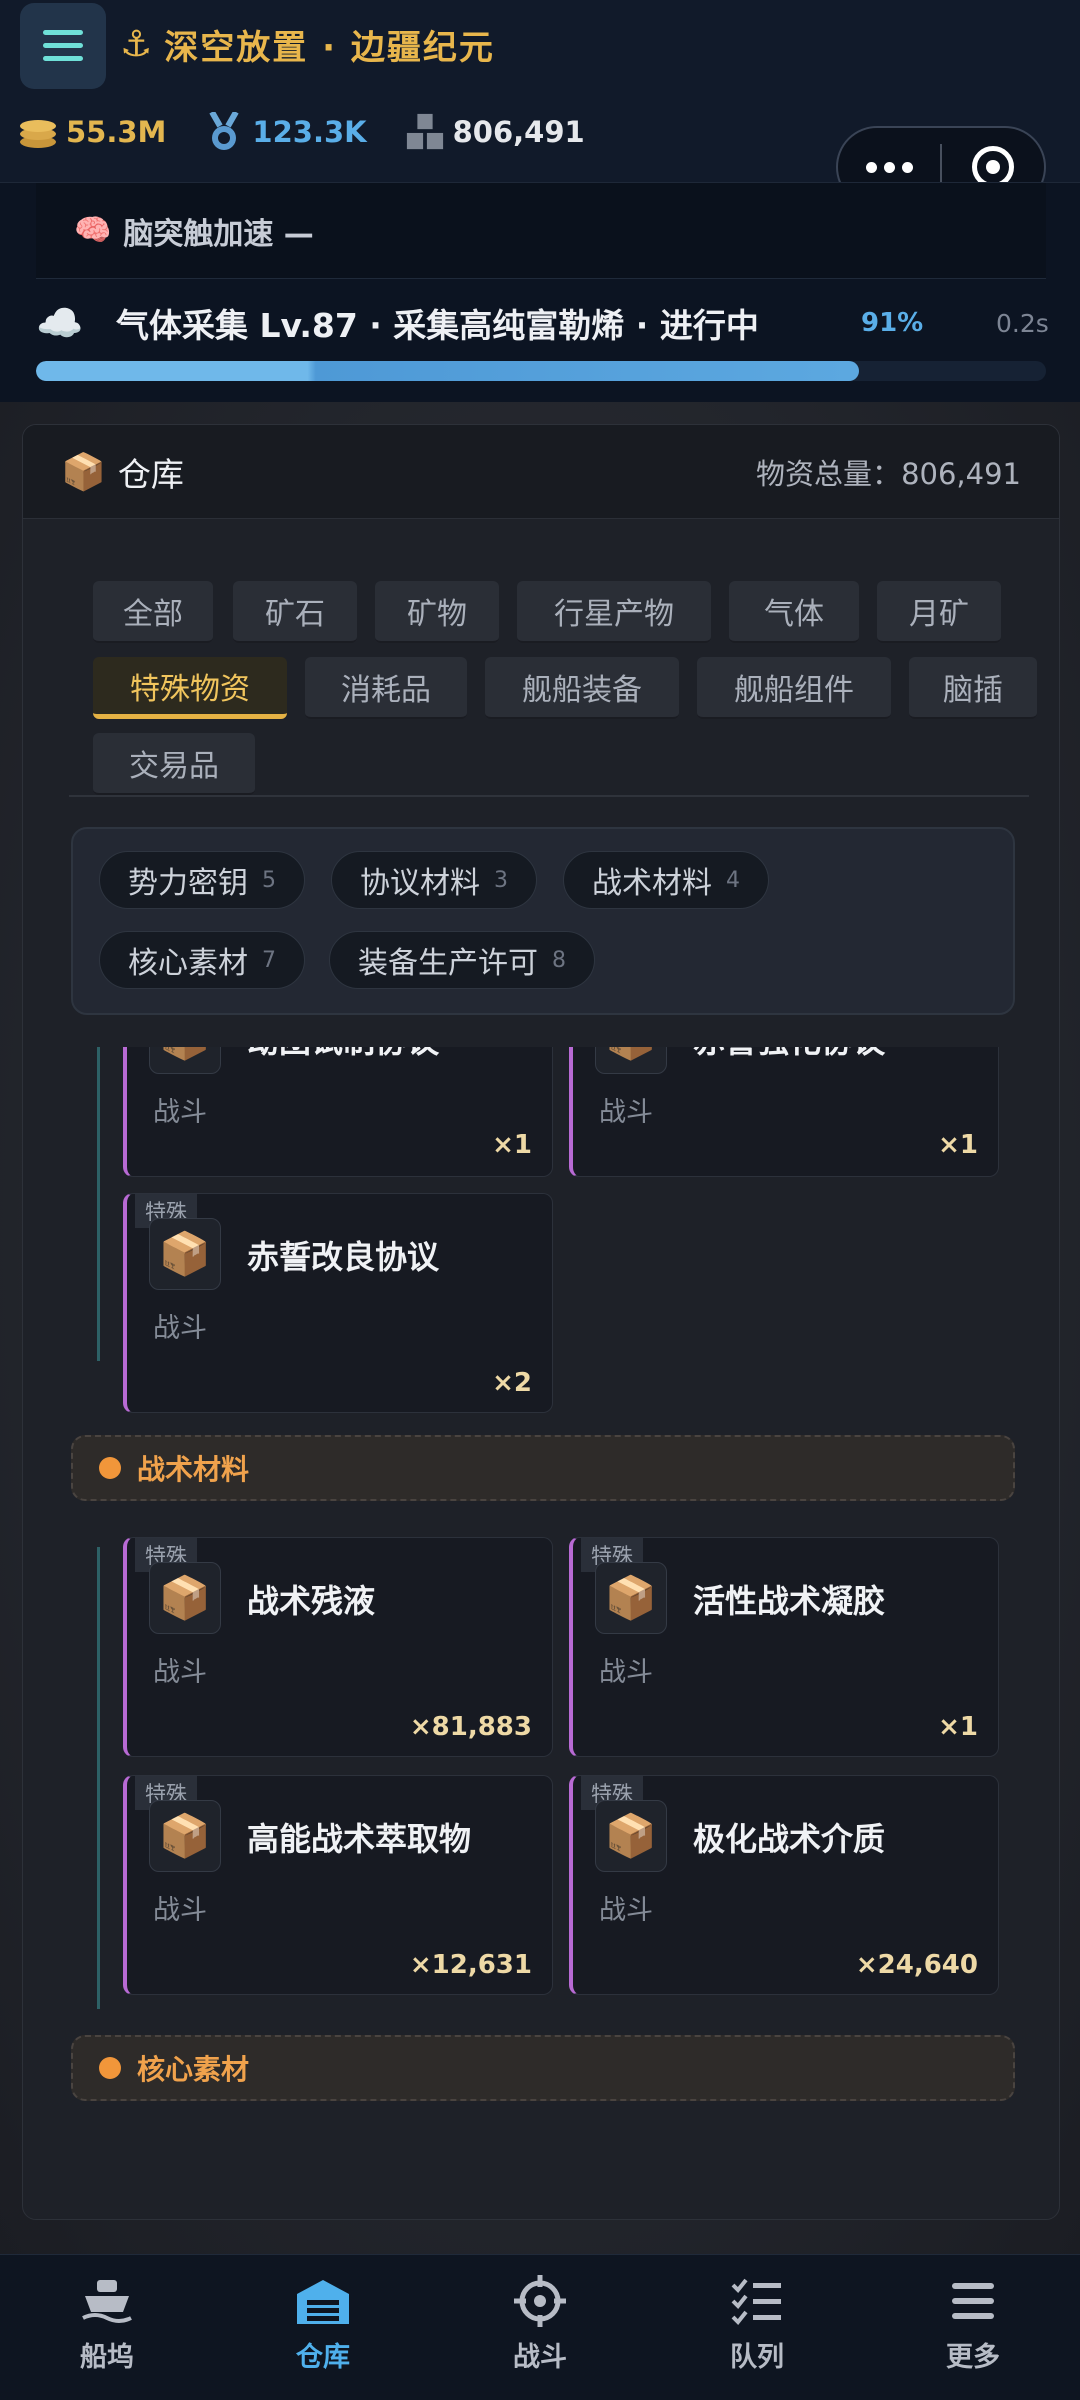 The width and height of the screenshot is (1080, 2400). I want to click on nav-dock: 船坞, so click(107, 2323).